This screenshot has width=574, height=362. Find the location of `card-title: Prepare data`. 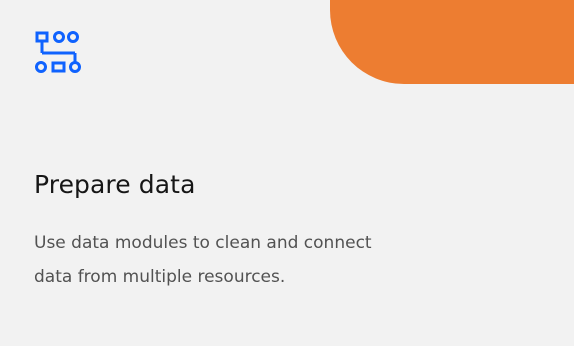

card-title: Prepare data is located at coordinates (115, 184).